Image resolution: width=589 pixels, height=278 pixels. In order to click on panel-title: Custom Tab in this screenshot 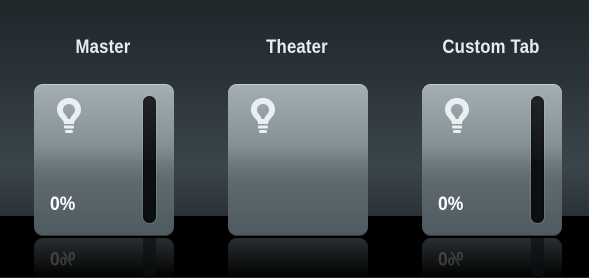, I will do `click(491, 47)`.